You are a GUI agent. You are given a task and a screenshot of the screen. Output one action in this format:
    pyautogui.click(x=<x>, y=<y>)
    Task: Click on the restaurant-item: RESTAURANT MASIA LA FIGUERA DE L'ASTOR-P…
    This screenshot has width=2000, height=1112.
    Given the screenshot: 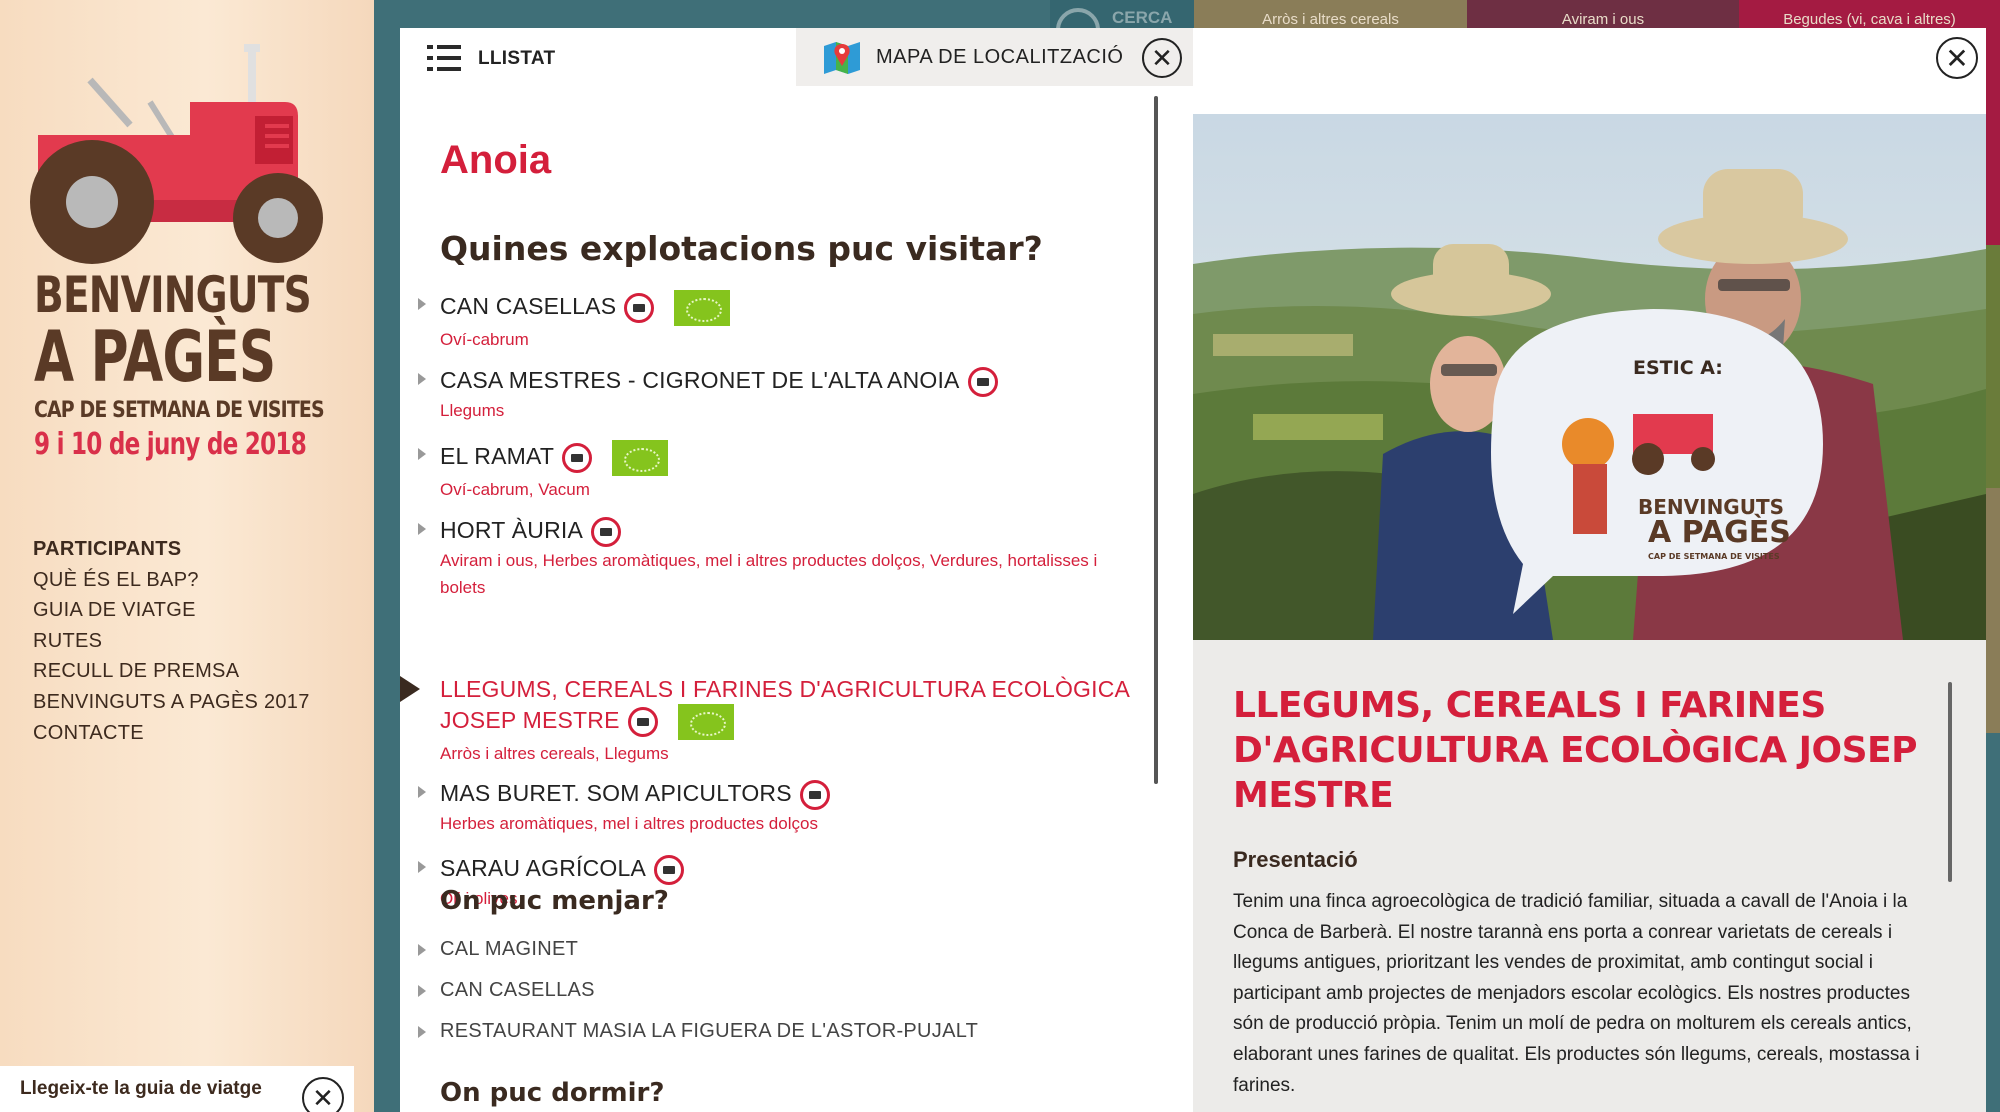 What is the action you would take?
    pyautogui.click(x=698, y=1031)
    